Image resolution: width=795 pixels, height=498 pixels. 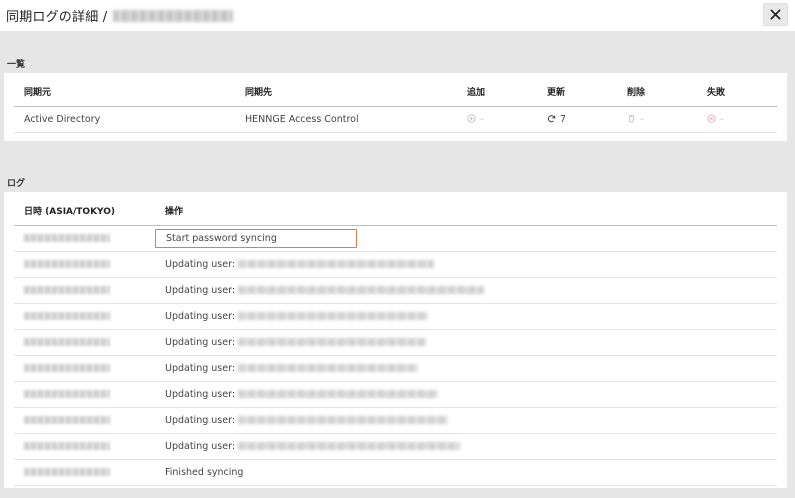 I want to click on summary-section-label: 一覧, so click(x=16, y=65).